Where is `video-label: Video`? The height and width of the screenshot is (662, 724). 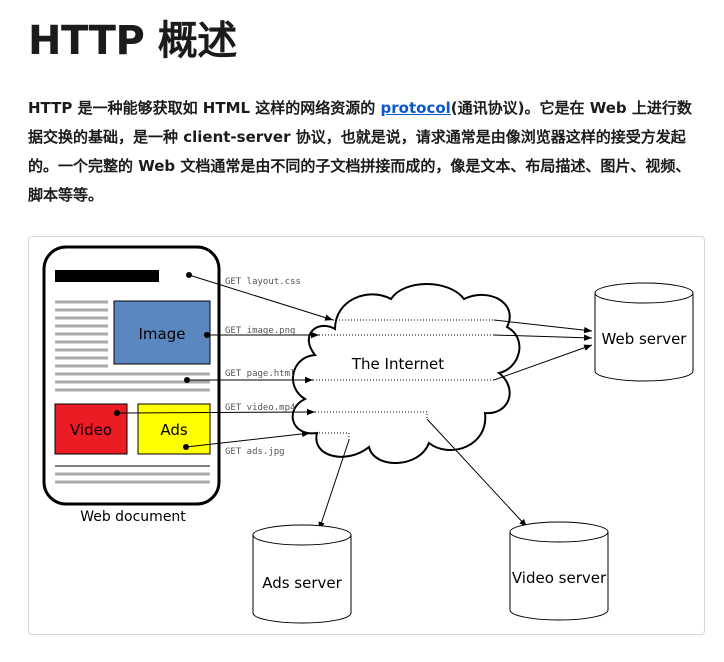 video-label: Video is located at coordinates (91, 430).